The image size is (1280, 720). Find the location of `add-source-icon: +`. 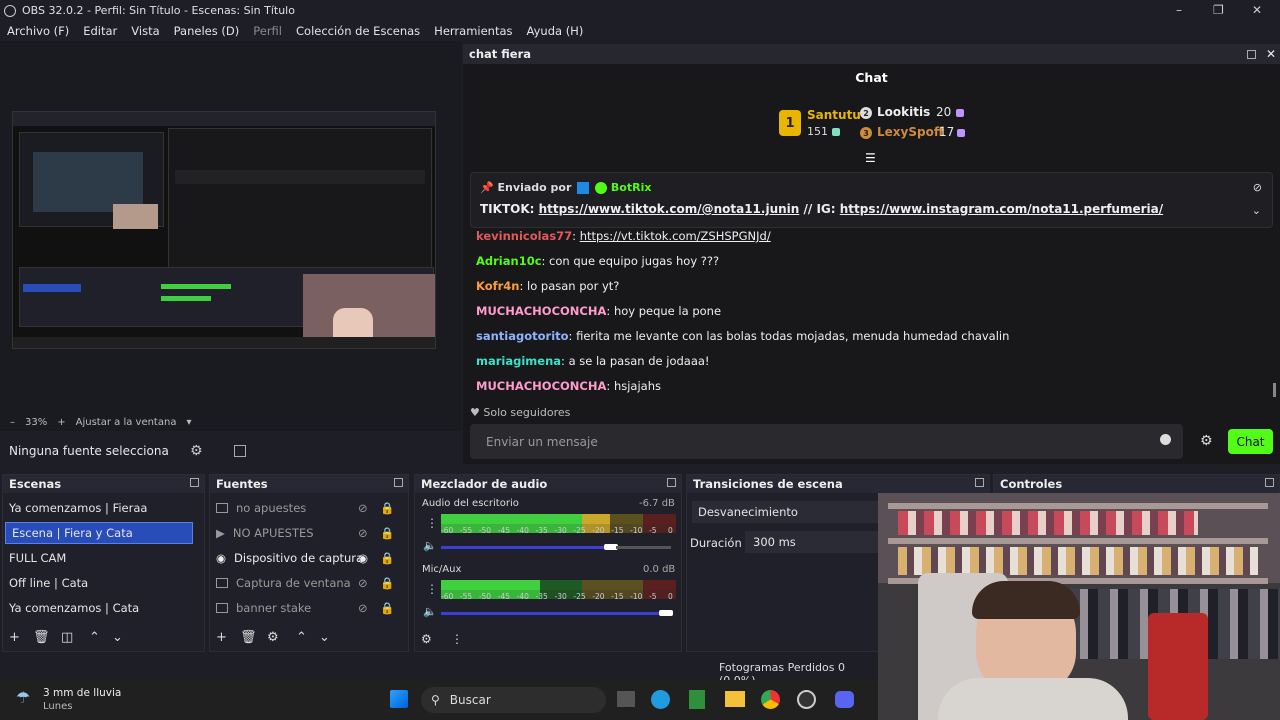

add-source-icon: + is located at coordinates (221, 637).